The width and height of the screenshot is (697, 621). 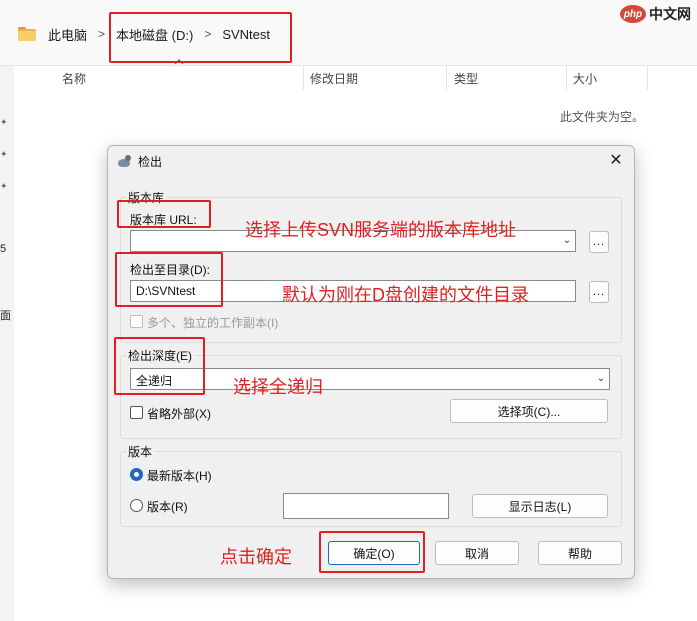 What do you see at coordinates (136, 321) in the screenshot?
I see `multiple-copies-checkbox` at bounding box center [136, 321].